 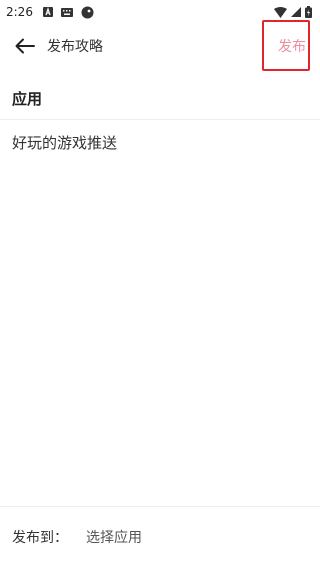 What do you see at coordinates (160, 537) in the screenshot?
I see `bottom-bar: 发布到： 选择应用` at bounding box center [160, 537].